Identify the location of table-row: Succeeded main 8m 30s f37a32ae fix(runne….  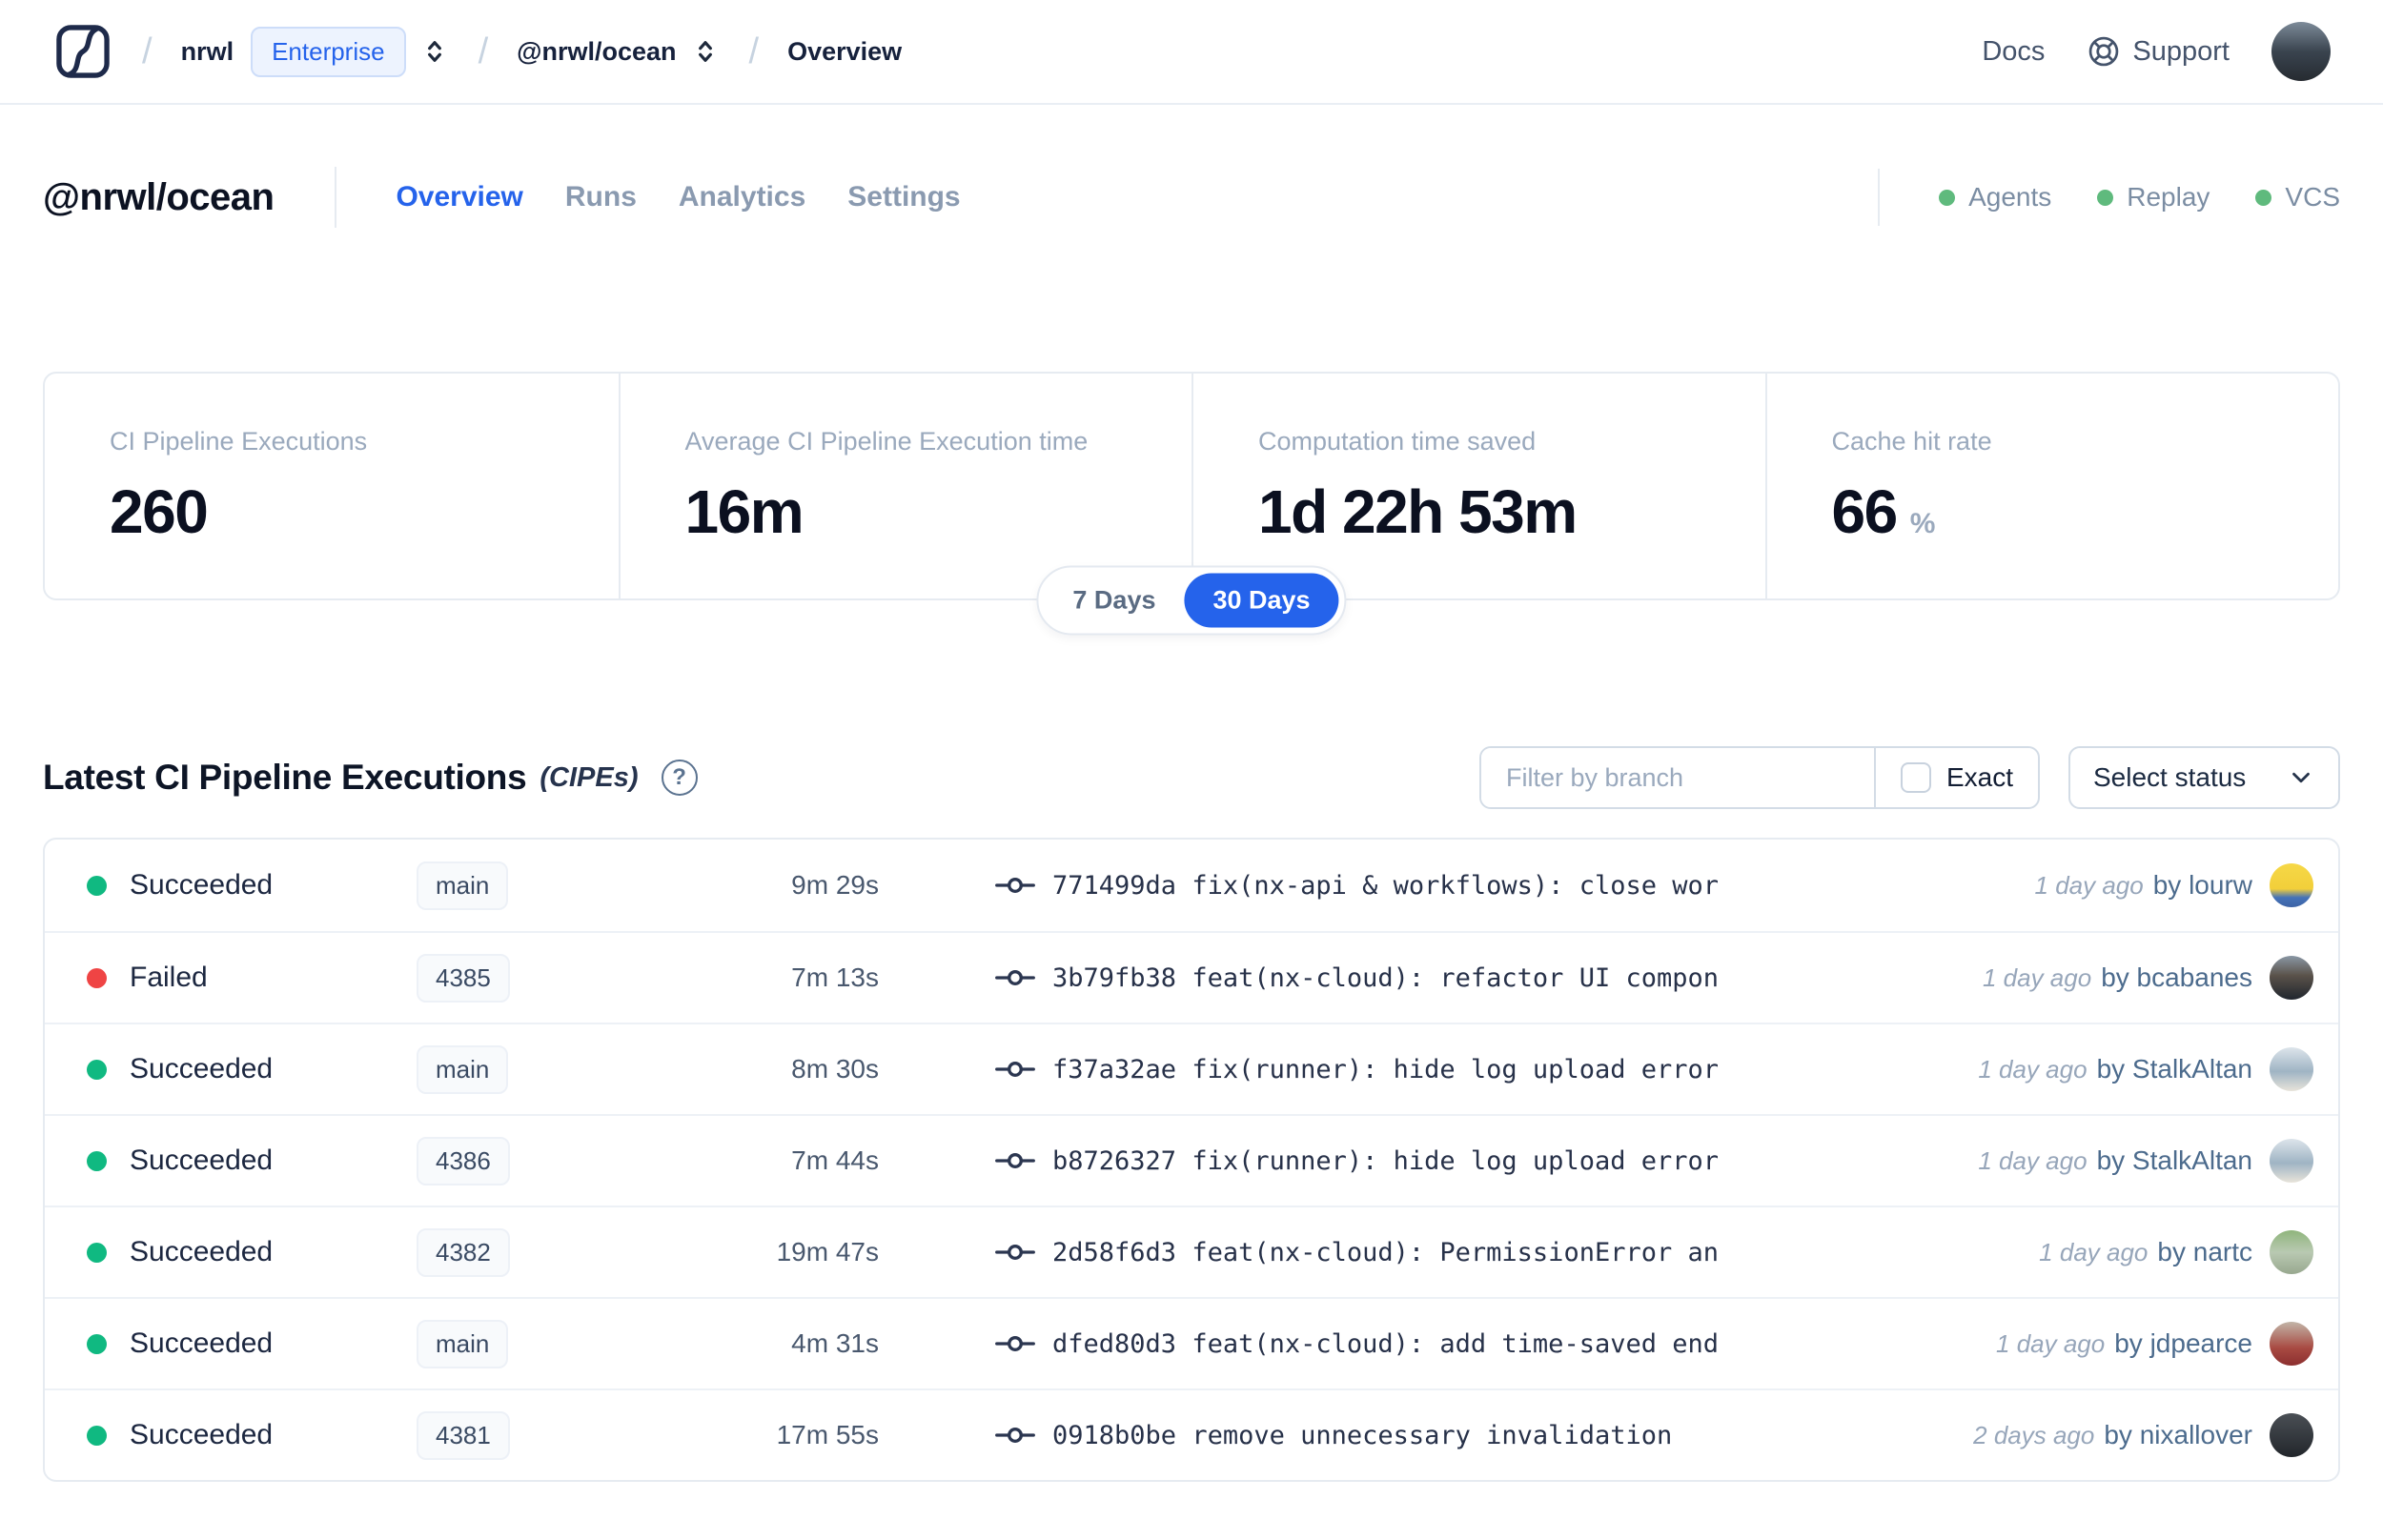
(1191, 1068).